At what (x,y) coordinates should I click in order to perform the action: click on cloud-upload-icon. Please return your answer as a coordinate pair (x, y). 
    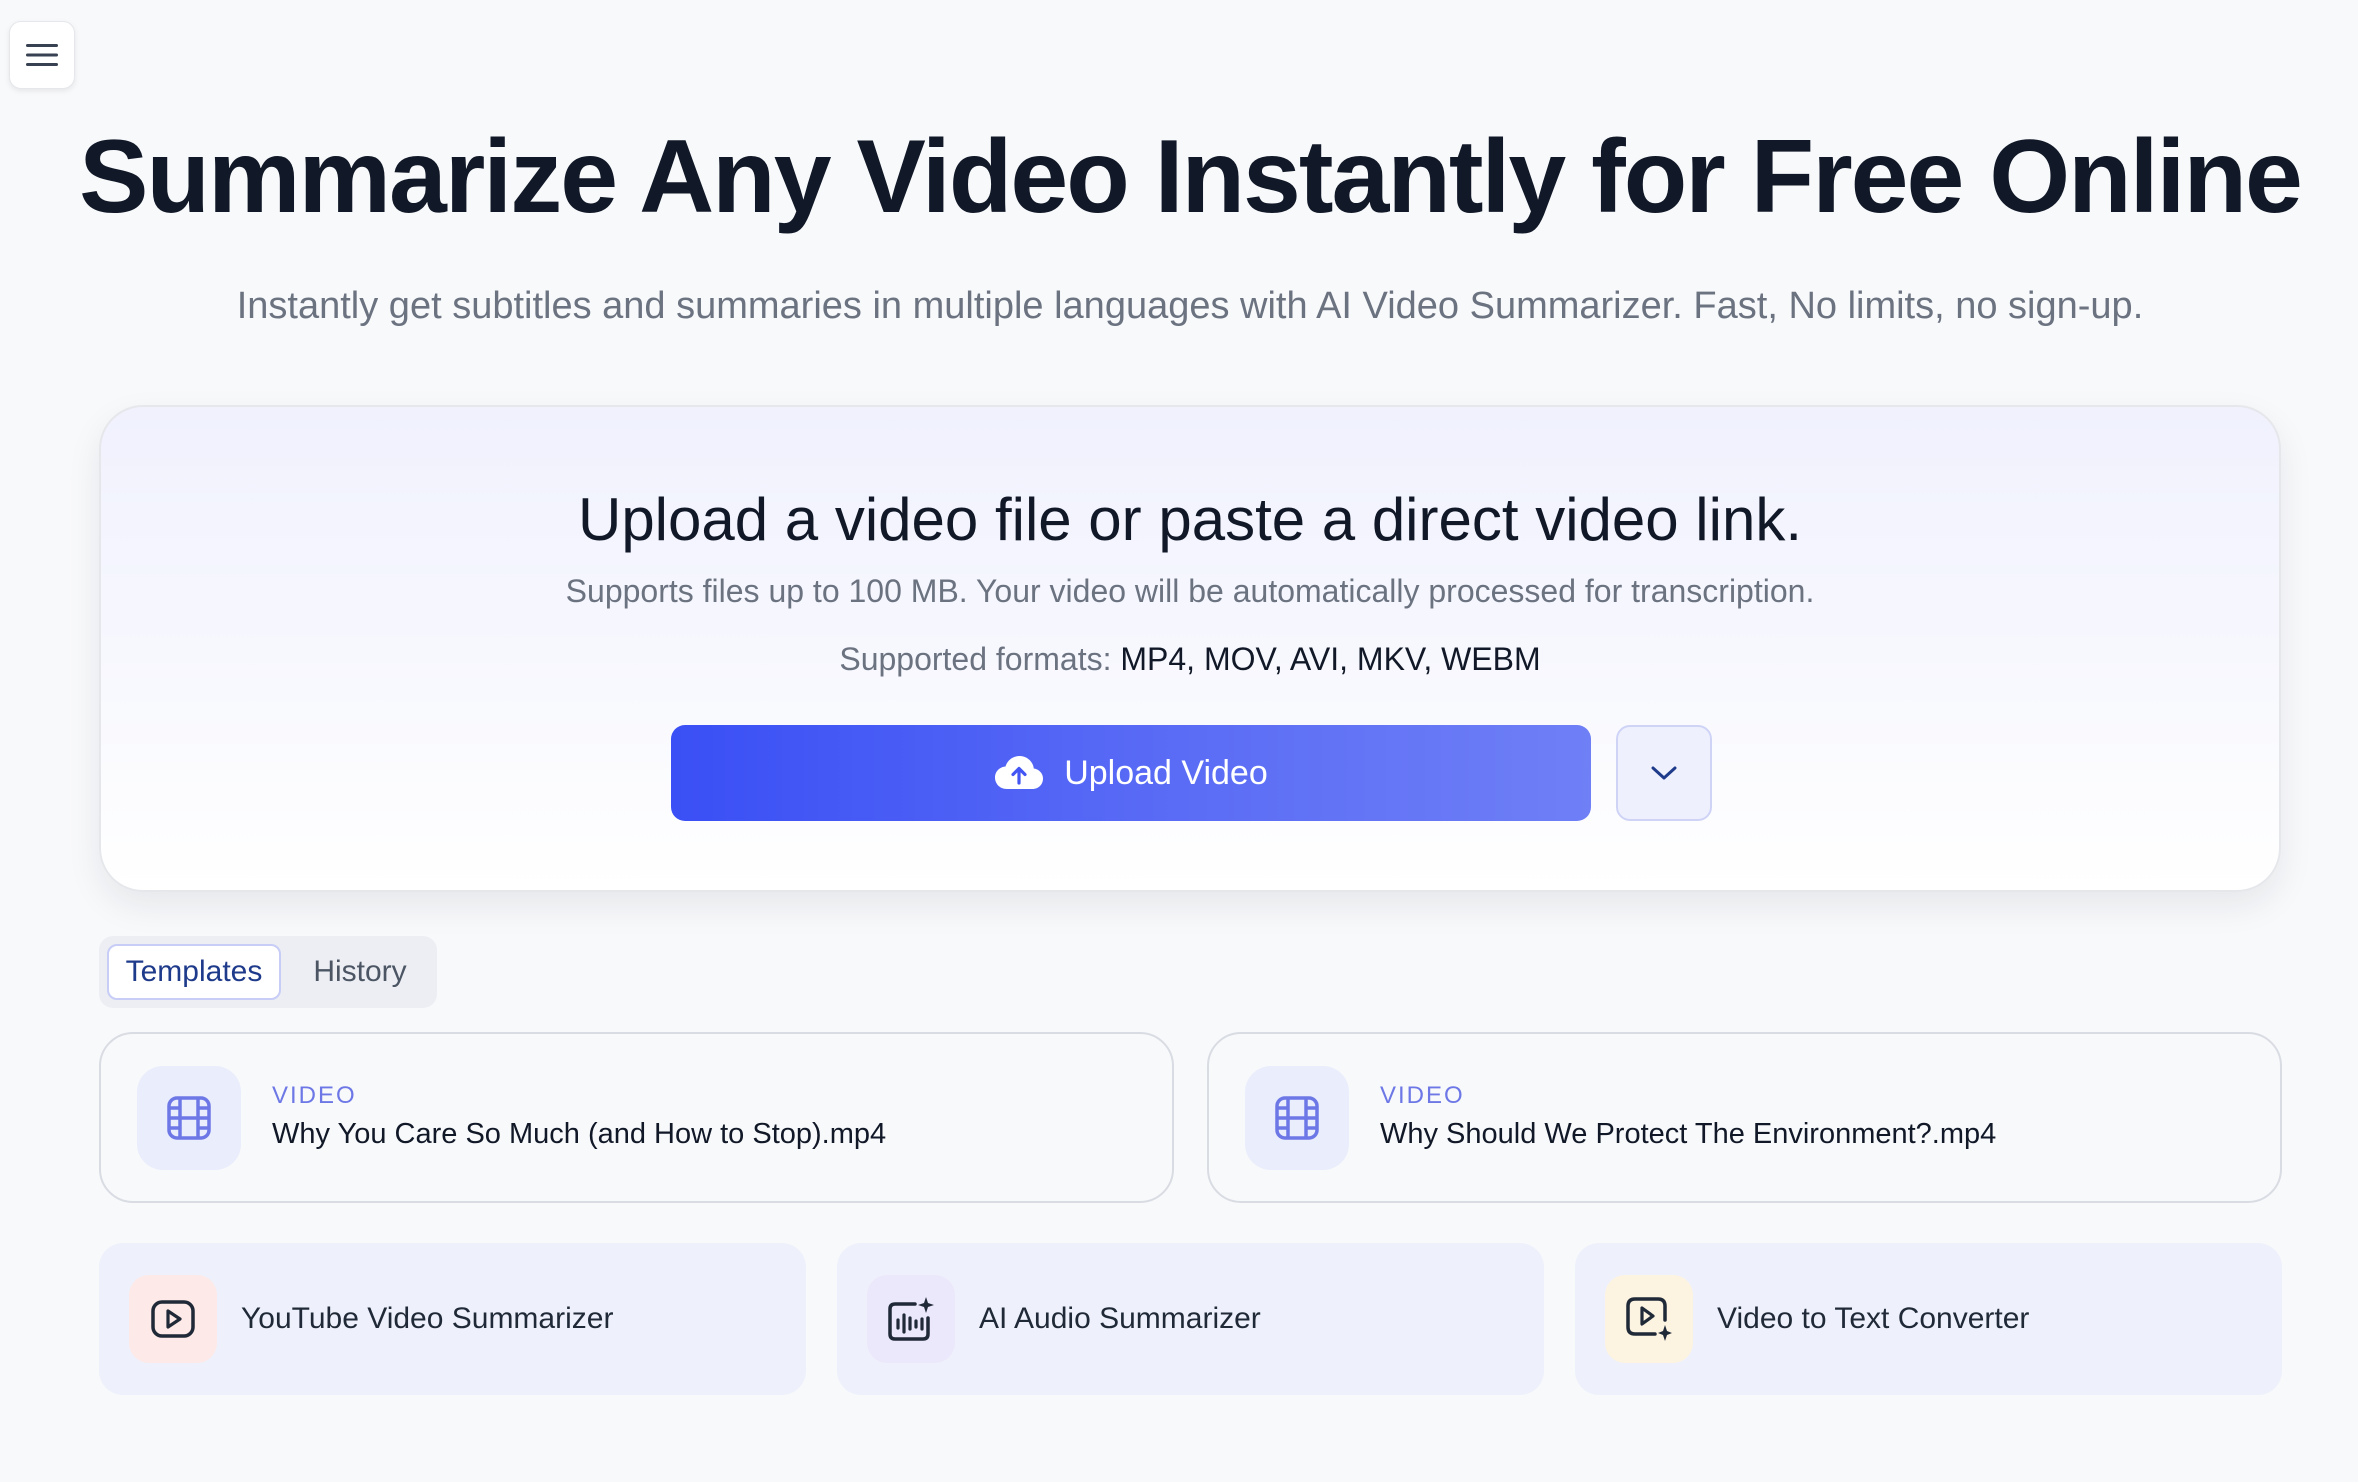
    Looking at the image, I should click on (1019, 772).